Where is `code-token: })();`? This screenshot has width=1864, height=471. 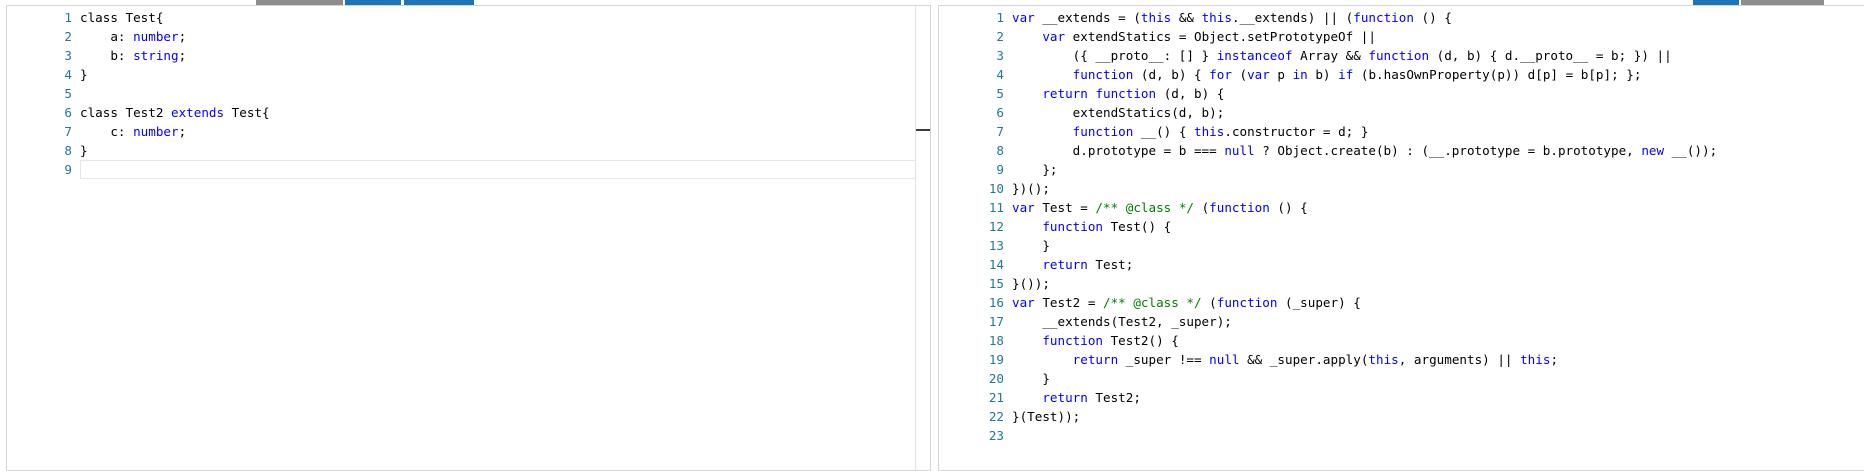 code-token: })(); is located at coordinates (1031, 188).